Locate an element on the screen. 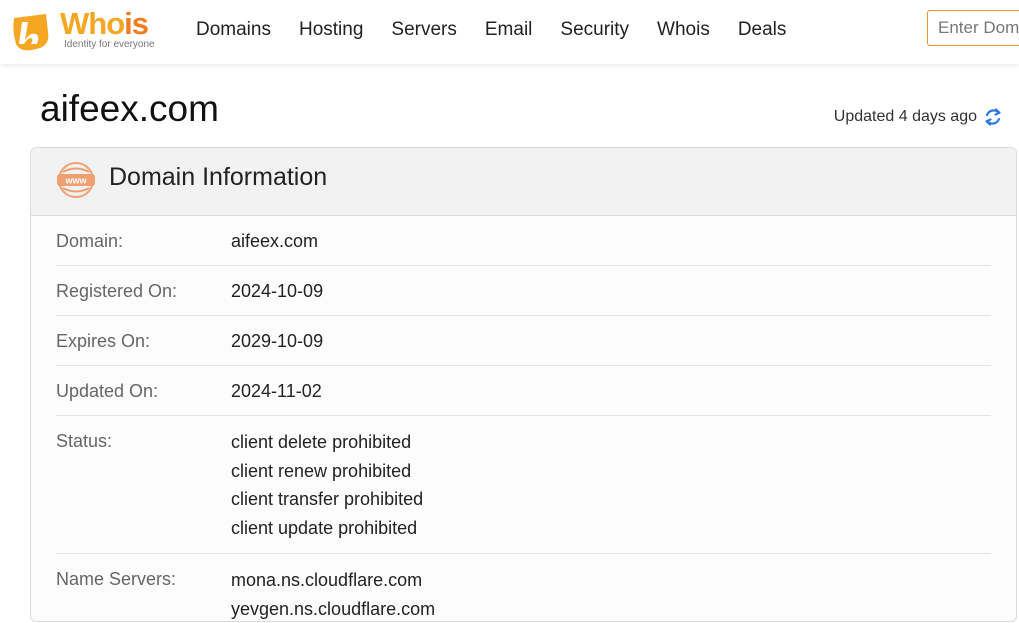 Image resolution: width=1019 pixels, height=623 pixels. row-updated-on: Updated On: 2024-11-02 is located at coordinates (523, 391).